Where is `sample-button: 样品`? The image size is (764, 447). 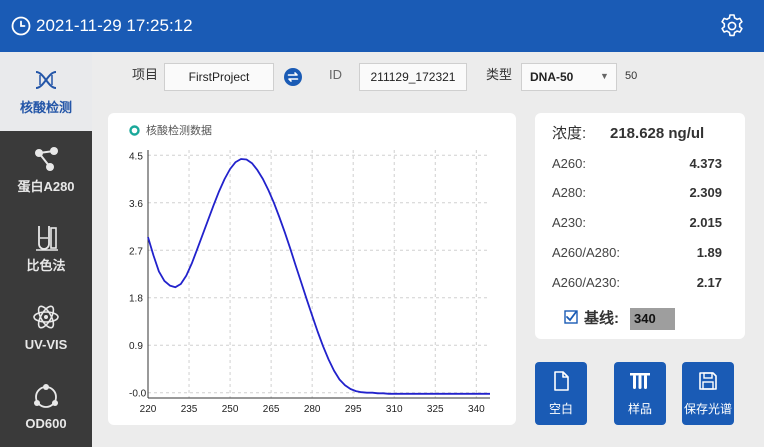 sample-button: 样品 is located at coordinates (640, 393).